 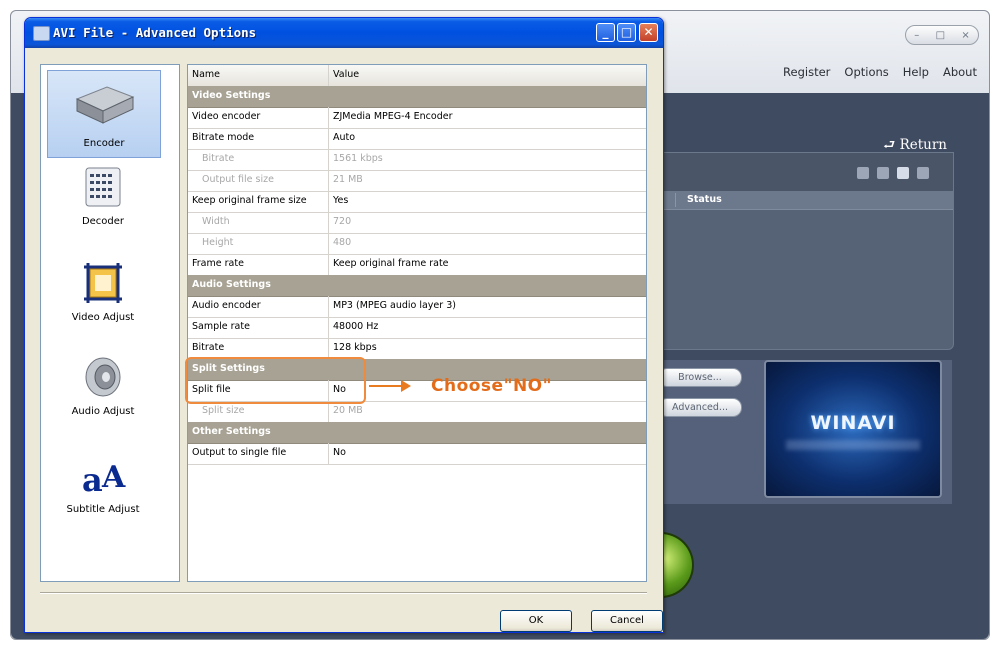 I want to click on property-name: Height, so click(x=218, y=242).